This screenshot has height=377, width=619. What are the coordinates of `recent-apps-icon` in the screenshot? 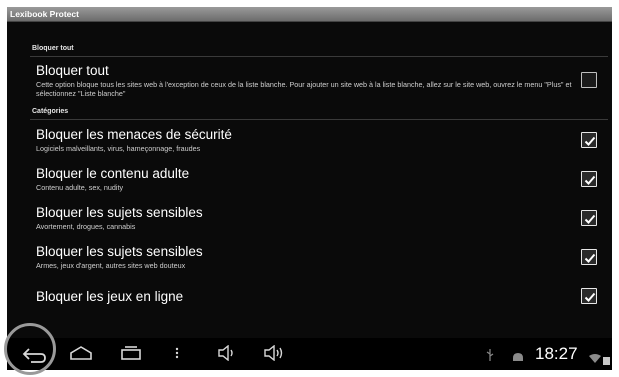 It's located at (131, 355).